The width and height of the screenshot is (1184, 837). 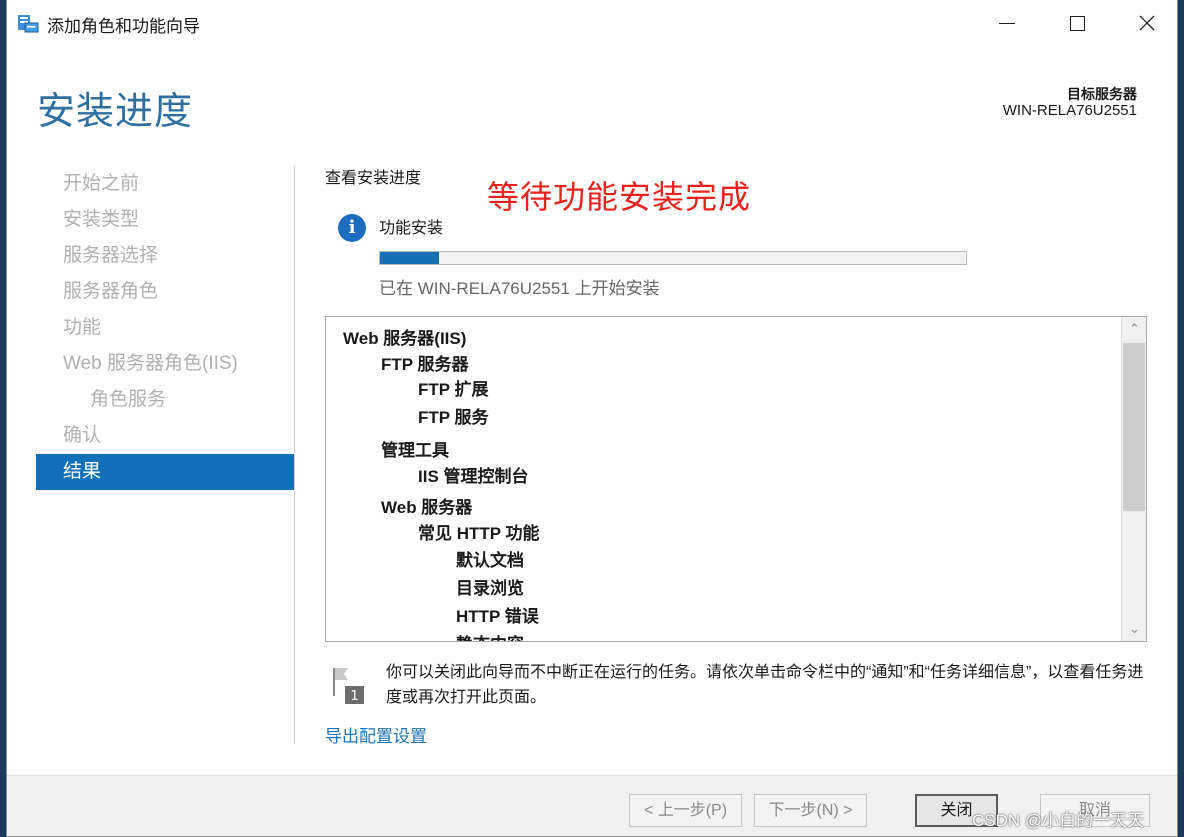 I want to click on feature-list-scrollbar: ⌃ ⌄, so click(x=1133, y=479).